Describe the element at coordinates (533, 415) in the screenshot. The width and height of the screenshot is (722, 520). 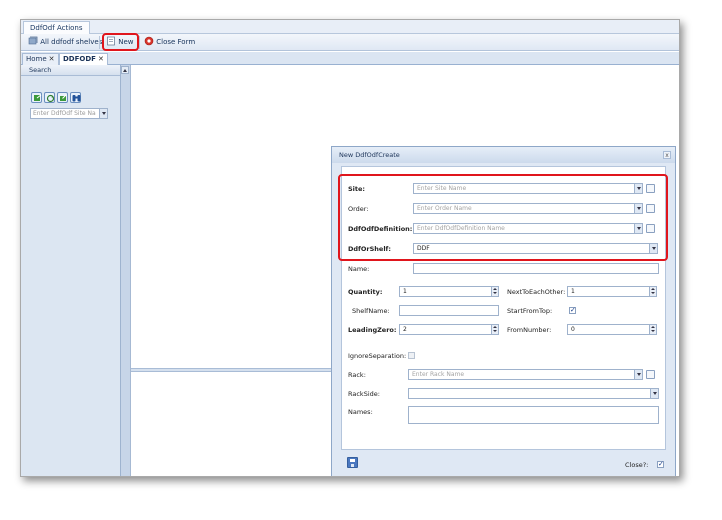
I see `names-textarea` at that location.